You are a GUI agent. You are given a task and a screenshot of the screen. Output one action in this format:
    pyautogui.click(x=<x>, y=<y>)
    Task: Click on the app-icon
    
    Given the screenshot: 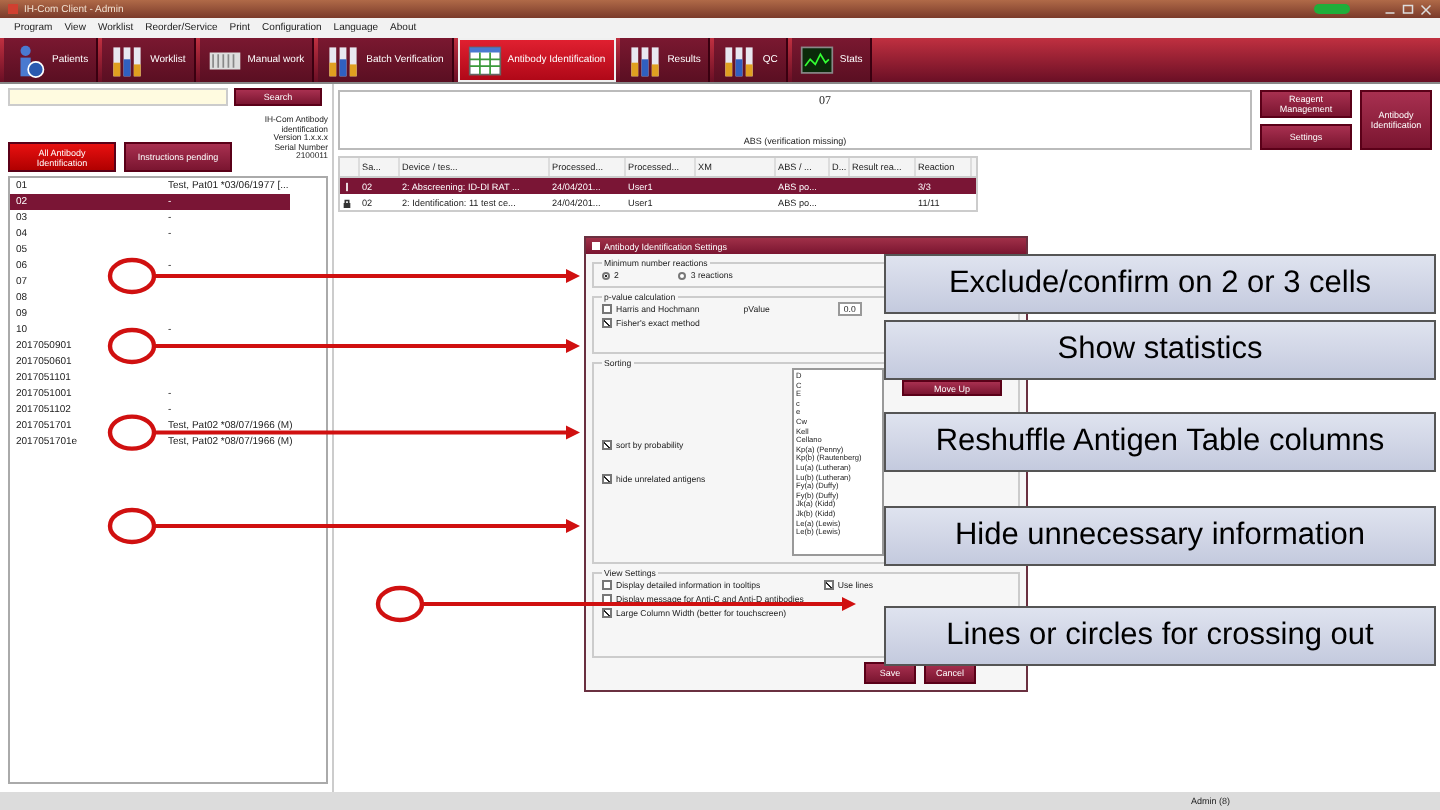 What is the action you would take?
    pyautogui.click(x=13, y=9)
    